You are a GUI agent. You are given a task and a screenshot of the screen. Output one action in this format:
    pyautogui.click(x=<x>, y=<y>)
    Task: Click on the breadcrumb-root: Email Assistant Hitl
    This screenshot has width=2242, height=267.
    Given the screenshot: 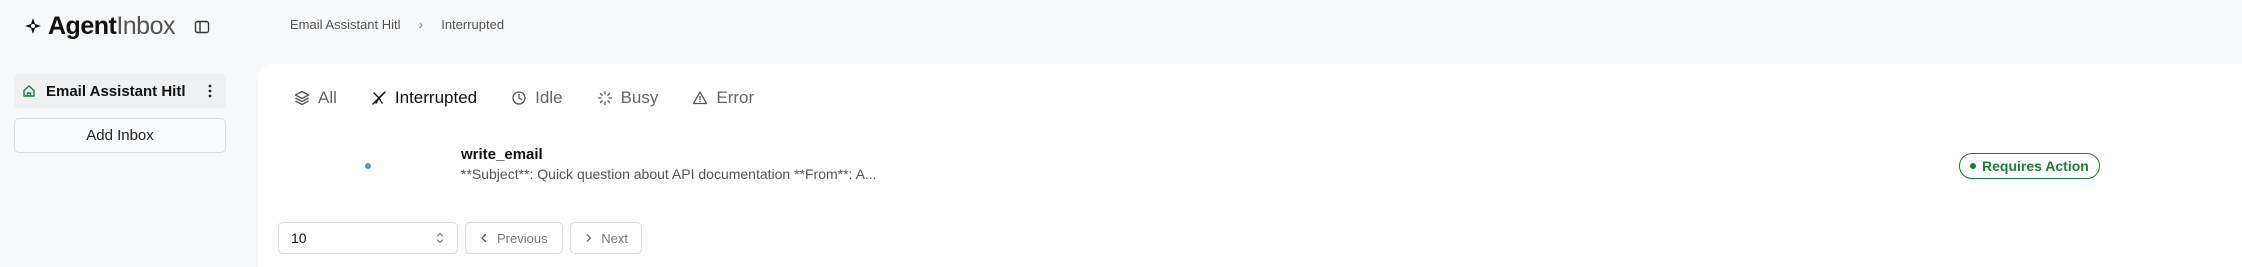 What is the action you would take?
    pyautogui.click(x=345, y=24)
    